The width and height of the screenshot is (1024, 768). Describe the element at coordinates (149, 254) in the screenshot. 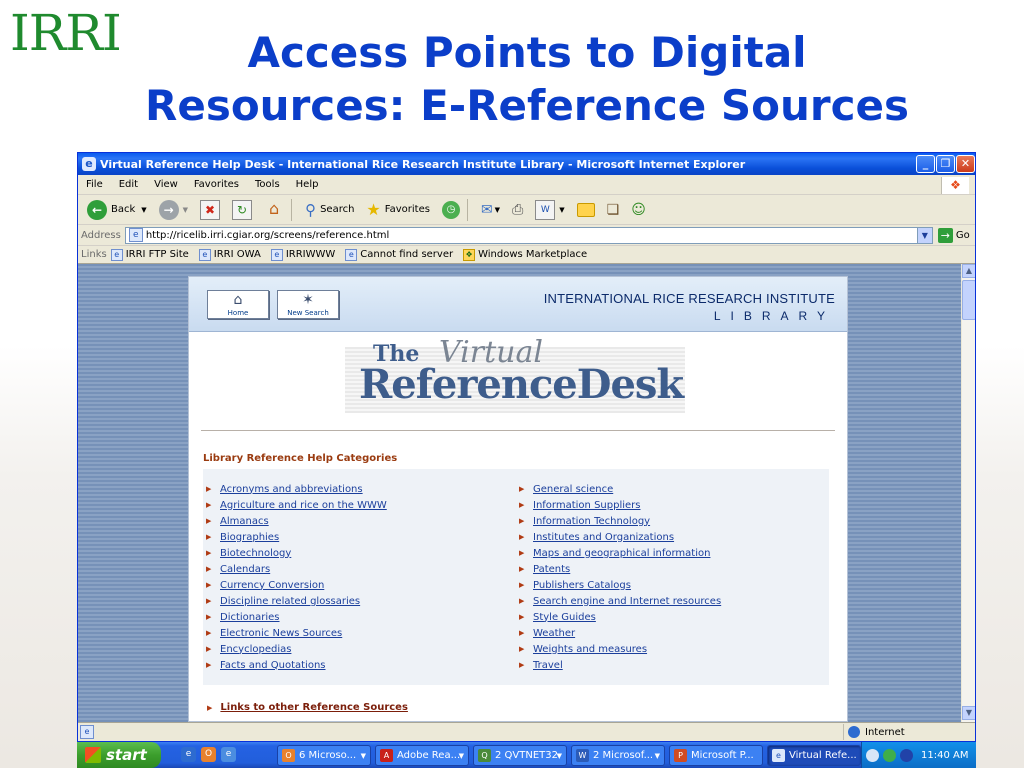

I see `link-irri-ftp-site: e IRRI FTP Site` at that location.